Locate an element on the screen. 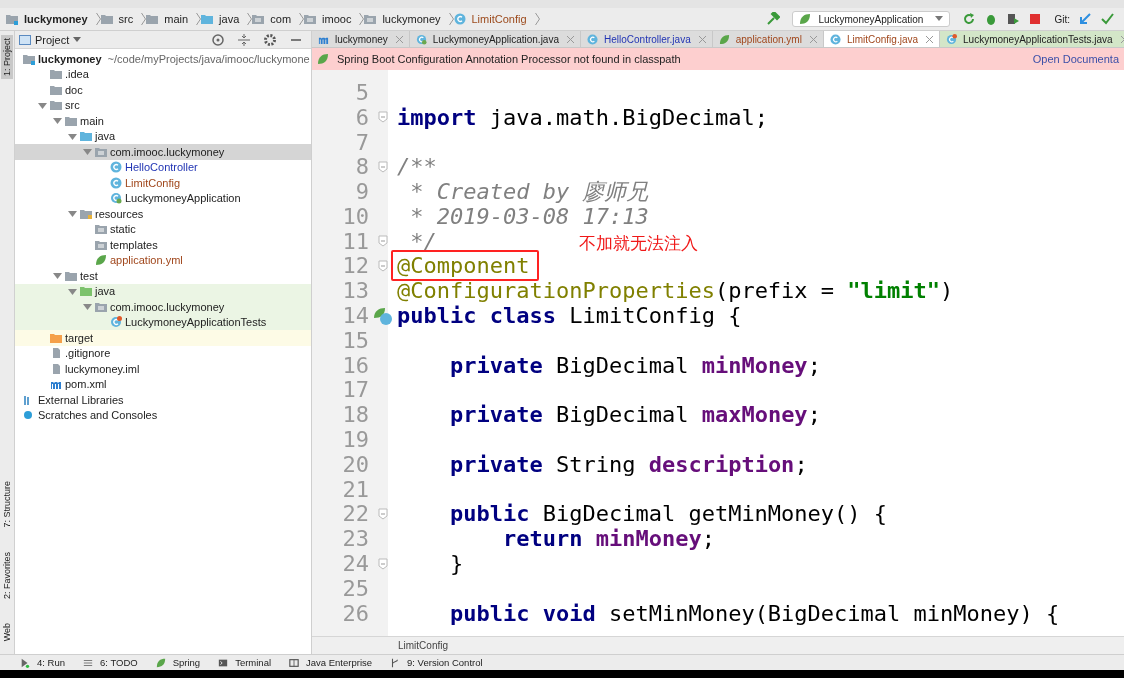 Image resolution: width=1124 pixels, height=678 pixels. tree-item: templates is located at coordinates (163, 245).